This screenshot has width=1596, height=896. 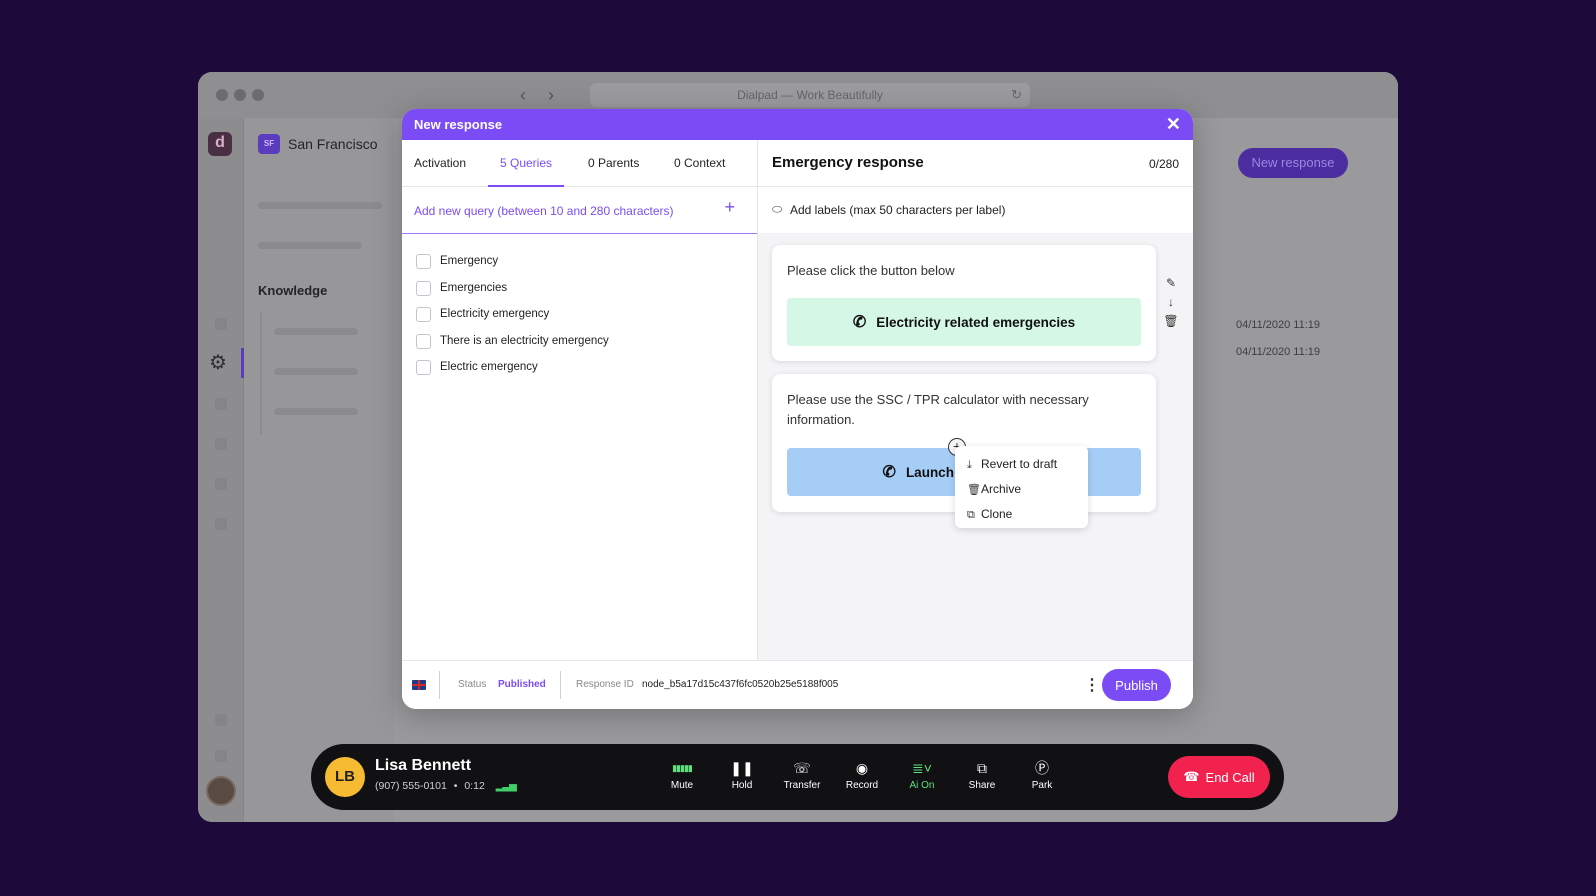 What do you see at coordinates (889, 472) in the screenshot?
I see `phone-icon: ✆` at bounding box center [889, 472].